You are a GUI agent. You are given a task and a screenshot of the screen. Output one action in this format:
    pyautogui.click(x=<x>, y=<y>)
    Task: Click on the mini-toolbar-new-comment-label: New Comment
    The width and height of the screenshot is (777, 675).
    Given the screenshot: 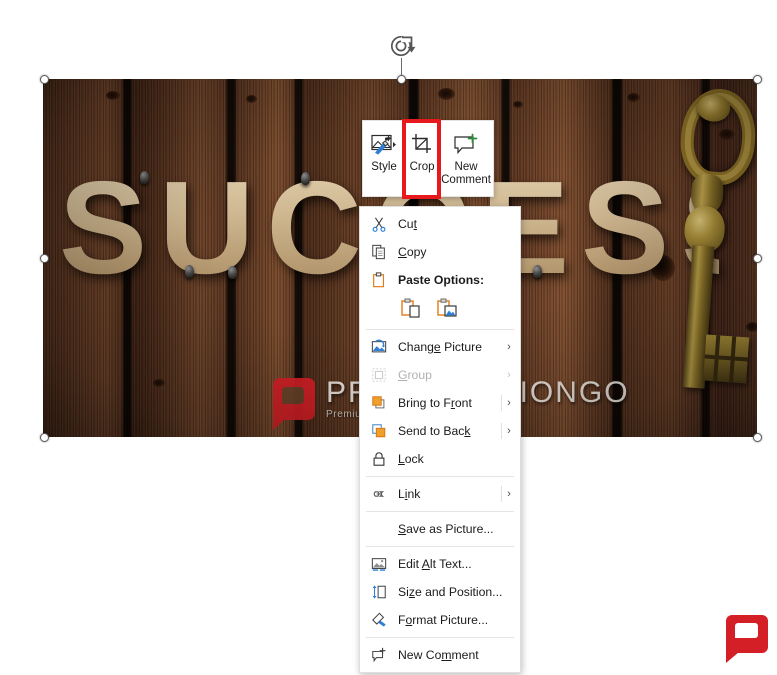 What is the action you would take?
    pyautogui.click(x=466, y=173)
    